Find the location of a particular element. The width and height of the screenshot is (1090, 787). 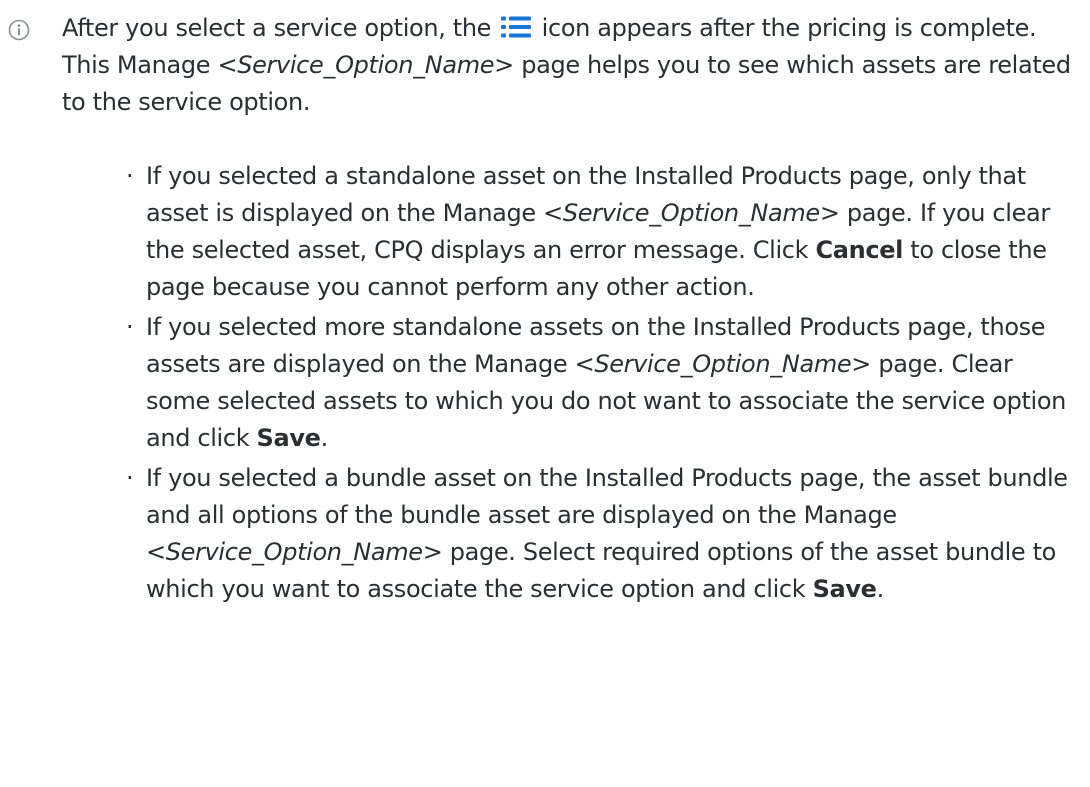

list-icon is located at coordinates (516, 27).